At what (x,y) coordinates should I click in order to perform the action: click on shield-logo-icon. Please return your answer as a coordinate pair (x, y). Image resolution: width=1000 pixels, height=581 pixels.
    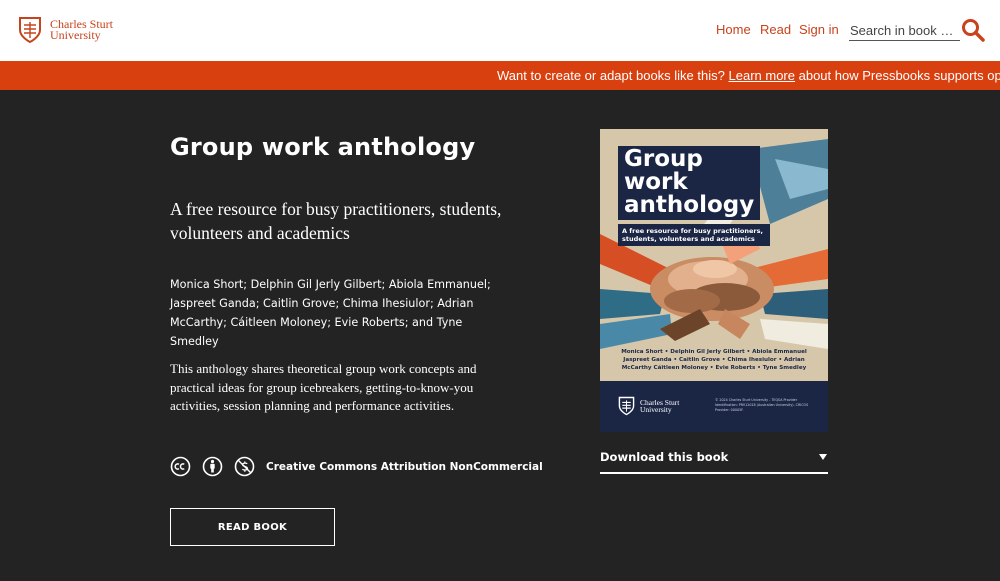
    Looking at the image, I should click on (30, 30).